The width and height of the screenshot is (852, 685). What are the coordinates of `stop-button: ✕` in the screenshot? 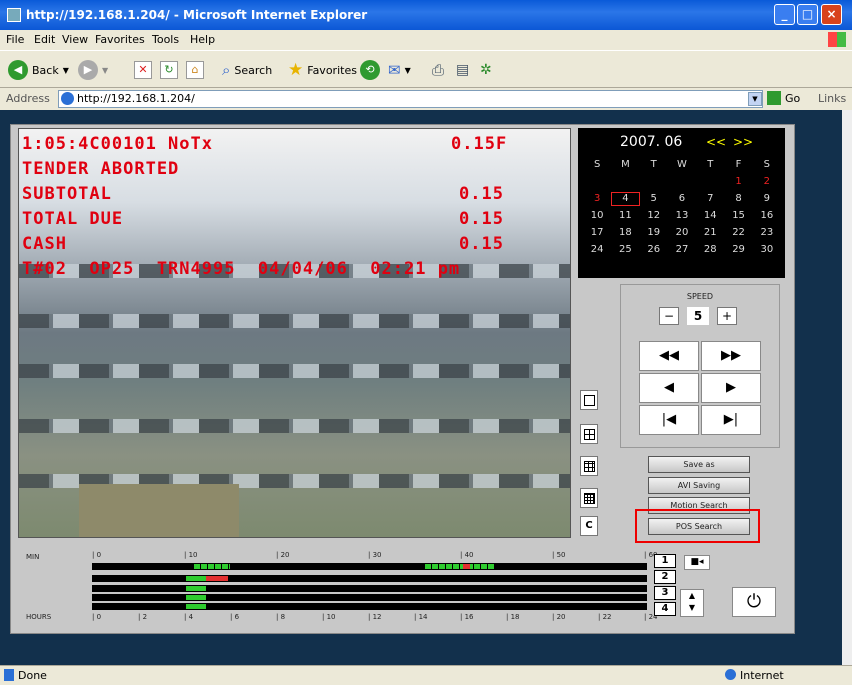 It's located at (143, 70).